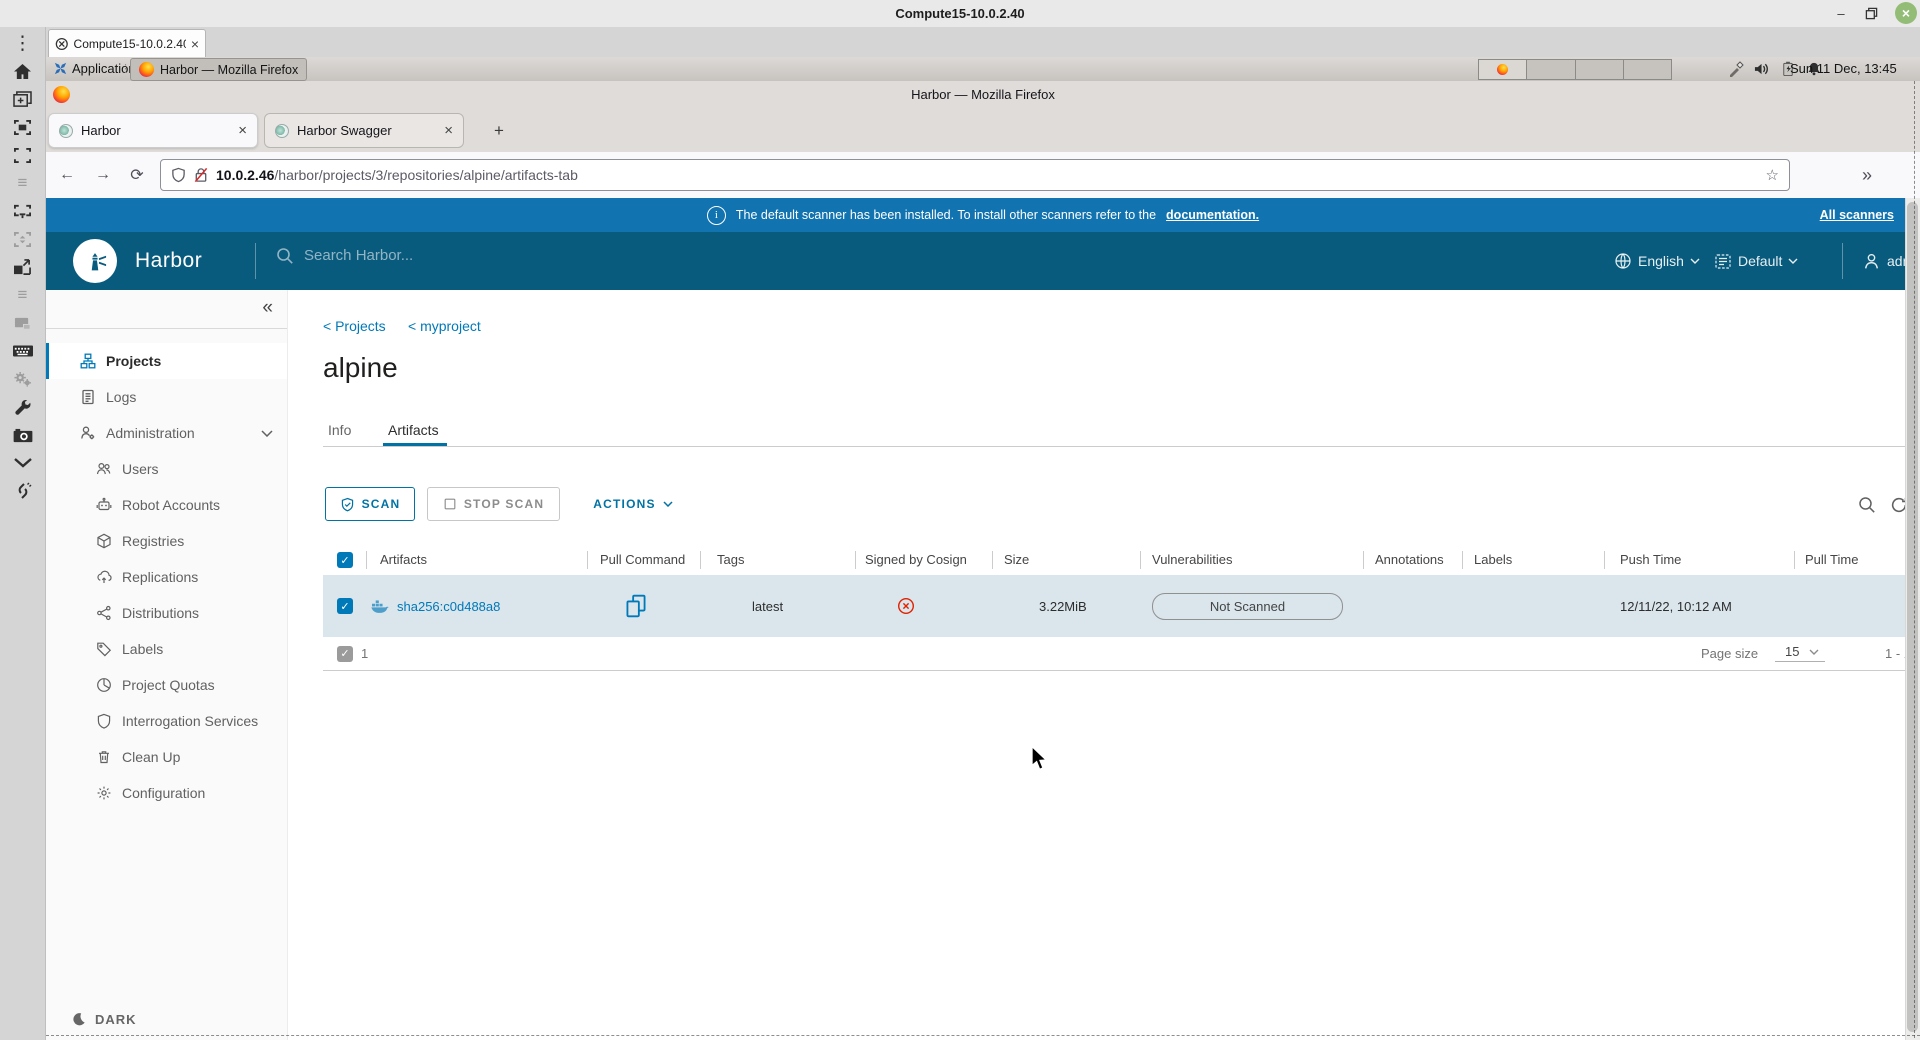 The height and width of the screenshot is (1040, 1920). What do you see at coordinates (166, 397) in the screenshot?
I see `sidebar-item-logs: Logs` at bounding box center [166, 397].